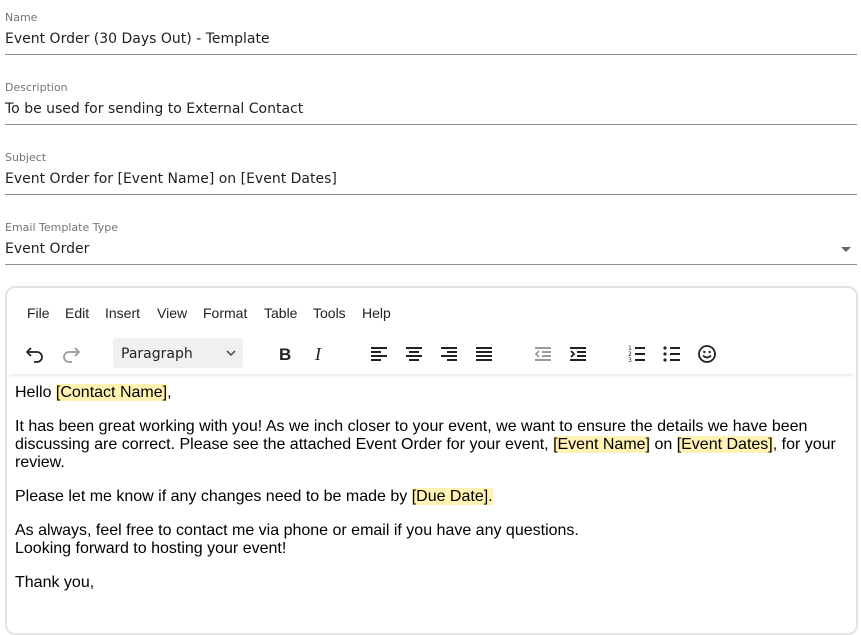  Describe the element at coordinates (431, 353) in the screenshot. I see `editor-toolbar: Paragraph B I 123` at that location.